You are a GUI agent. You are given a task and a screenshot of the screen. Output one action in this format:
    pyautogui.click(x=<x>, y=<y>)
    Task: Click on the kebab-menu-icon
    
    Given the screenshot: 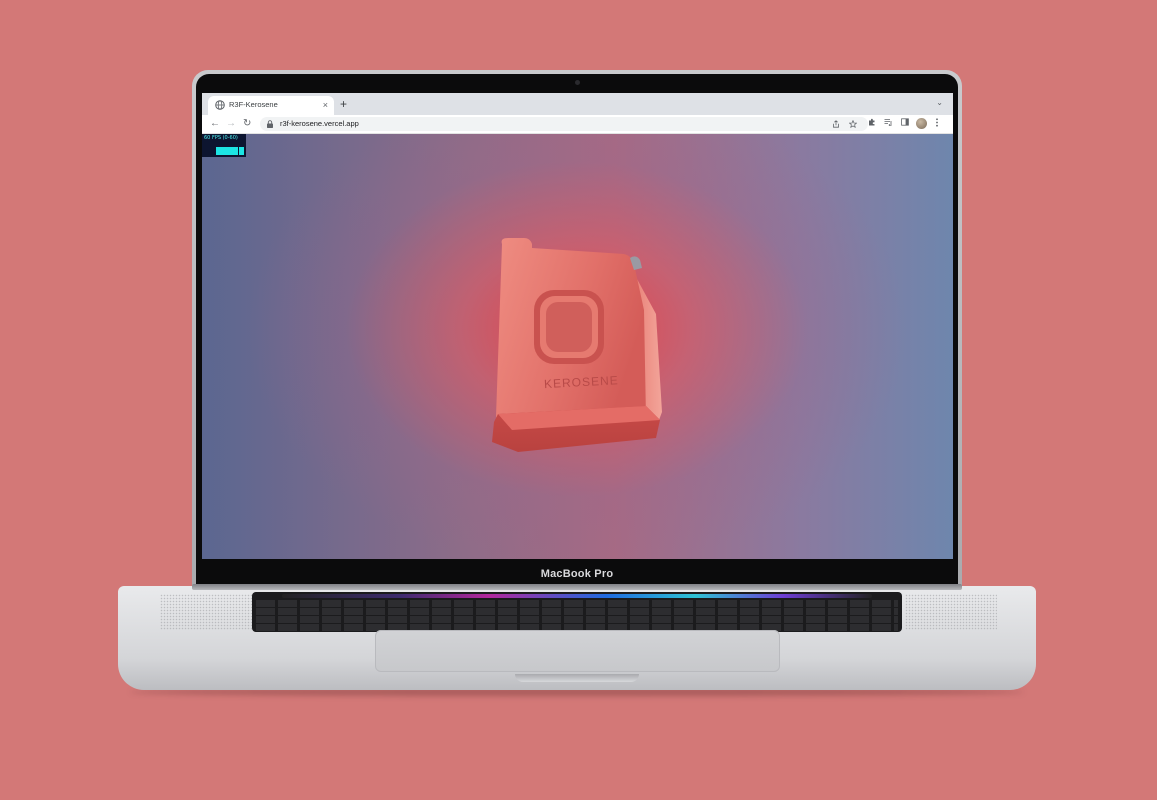 What is the action you would take?
    pyautogui.click(x=937, y=122)
    